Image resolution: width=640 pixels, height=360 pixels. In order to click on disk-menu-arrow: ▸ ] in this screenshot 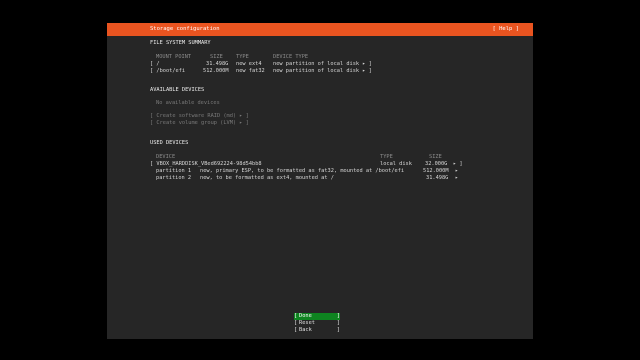, I will do `click(458, 164)`.